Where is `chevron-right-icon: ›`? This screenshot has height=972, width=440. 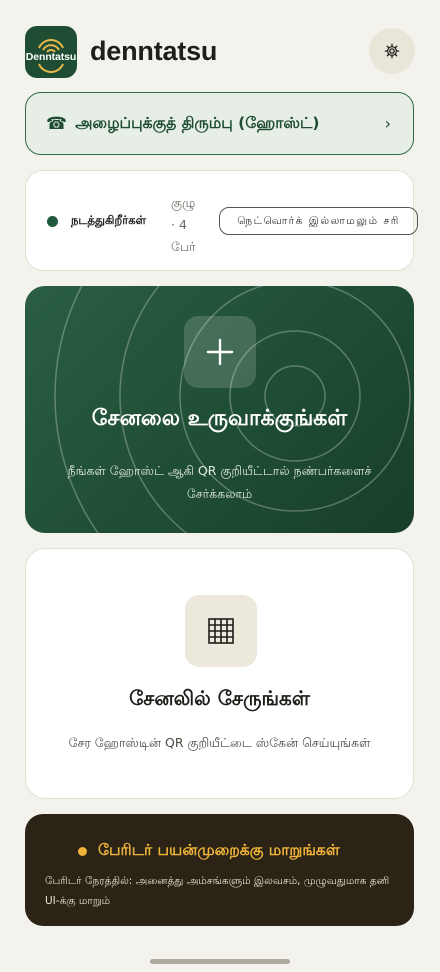 chevron-right-icon: › is located at coordinates (387, 123).